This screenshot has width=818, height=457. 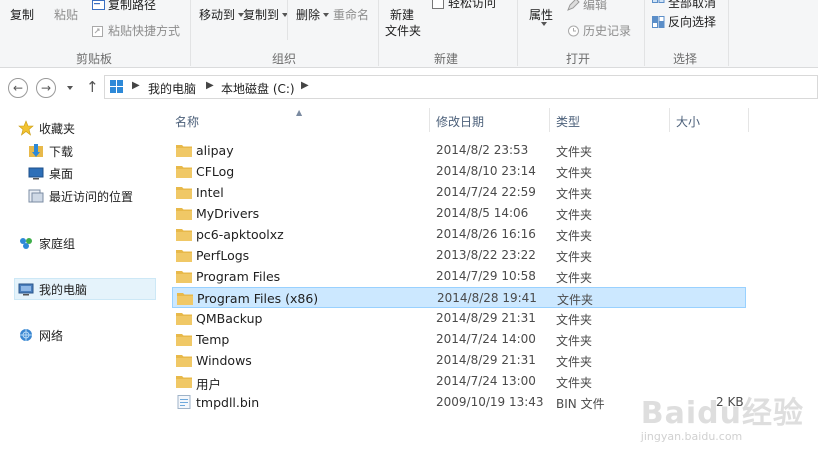 I want to click on copy-to-label: 复制到, so click(x=261, y=15).